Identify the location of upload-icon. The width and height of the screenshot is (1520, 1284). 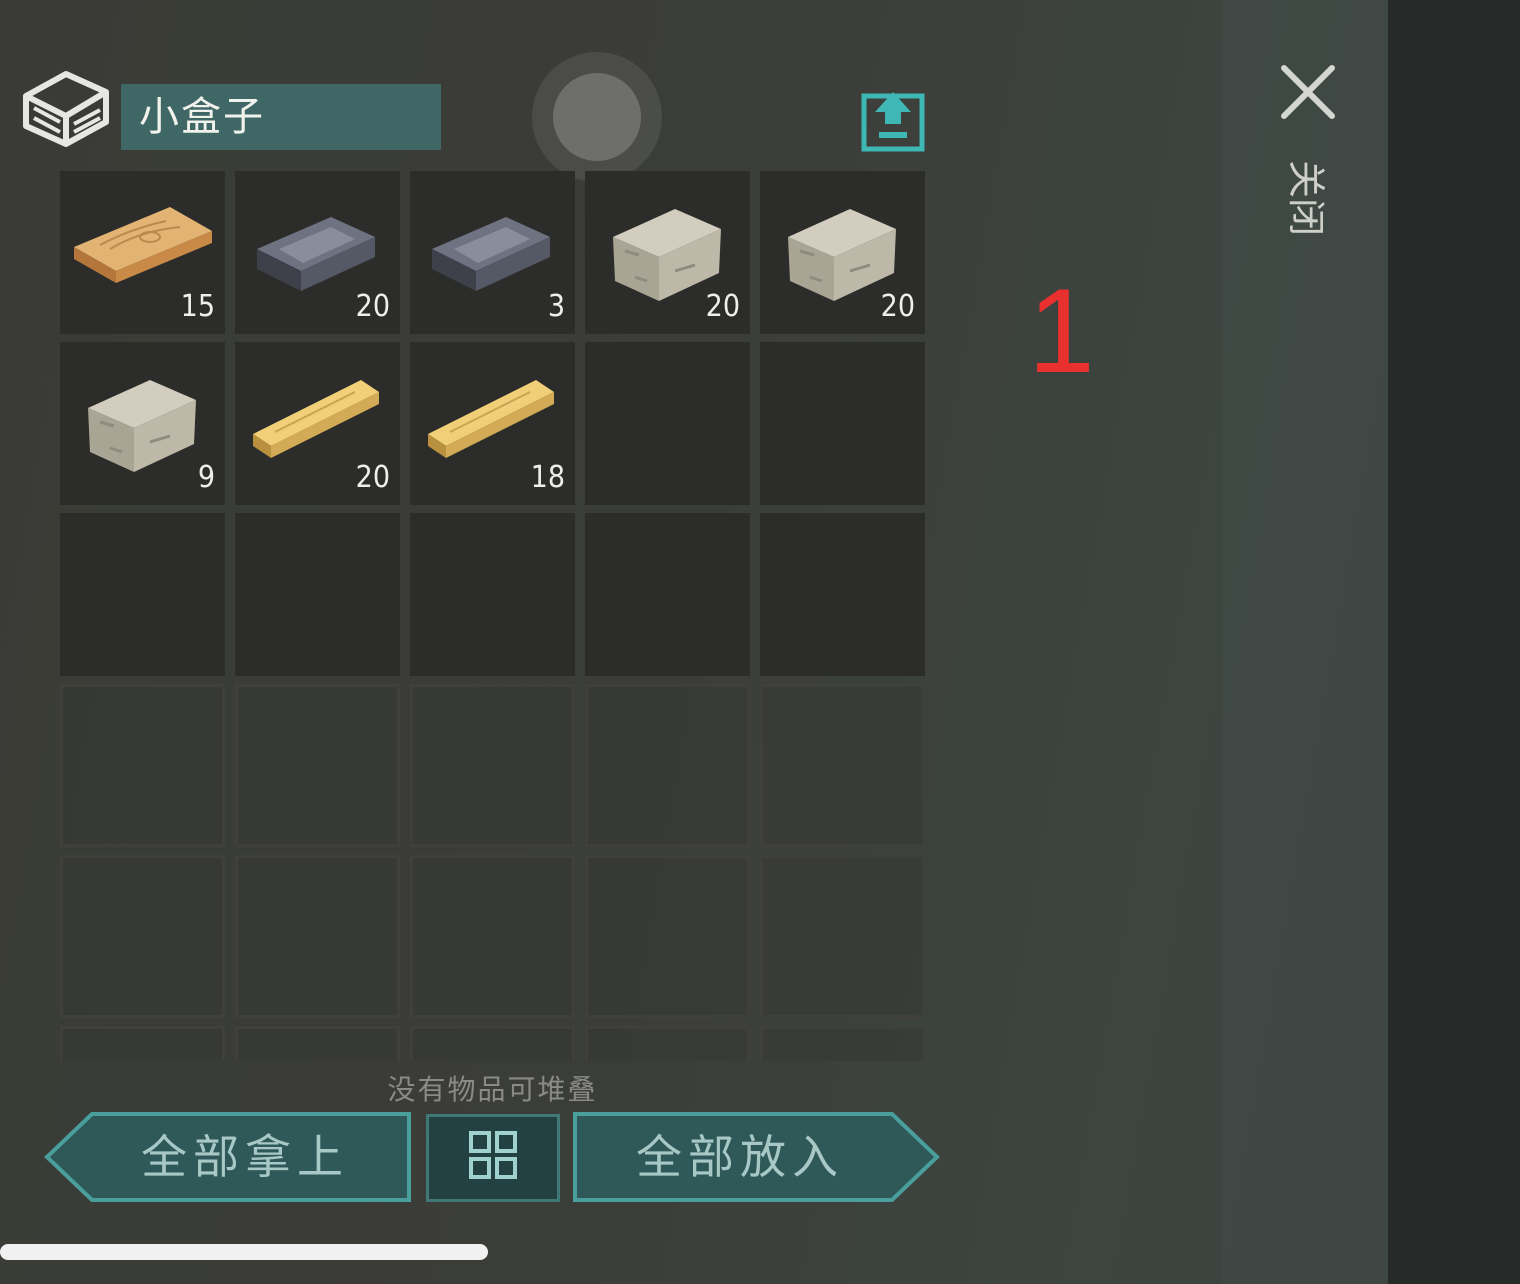
(893, 119).